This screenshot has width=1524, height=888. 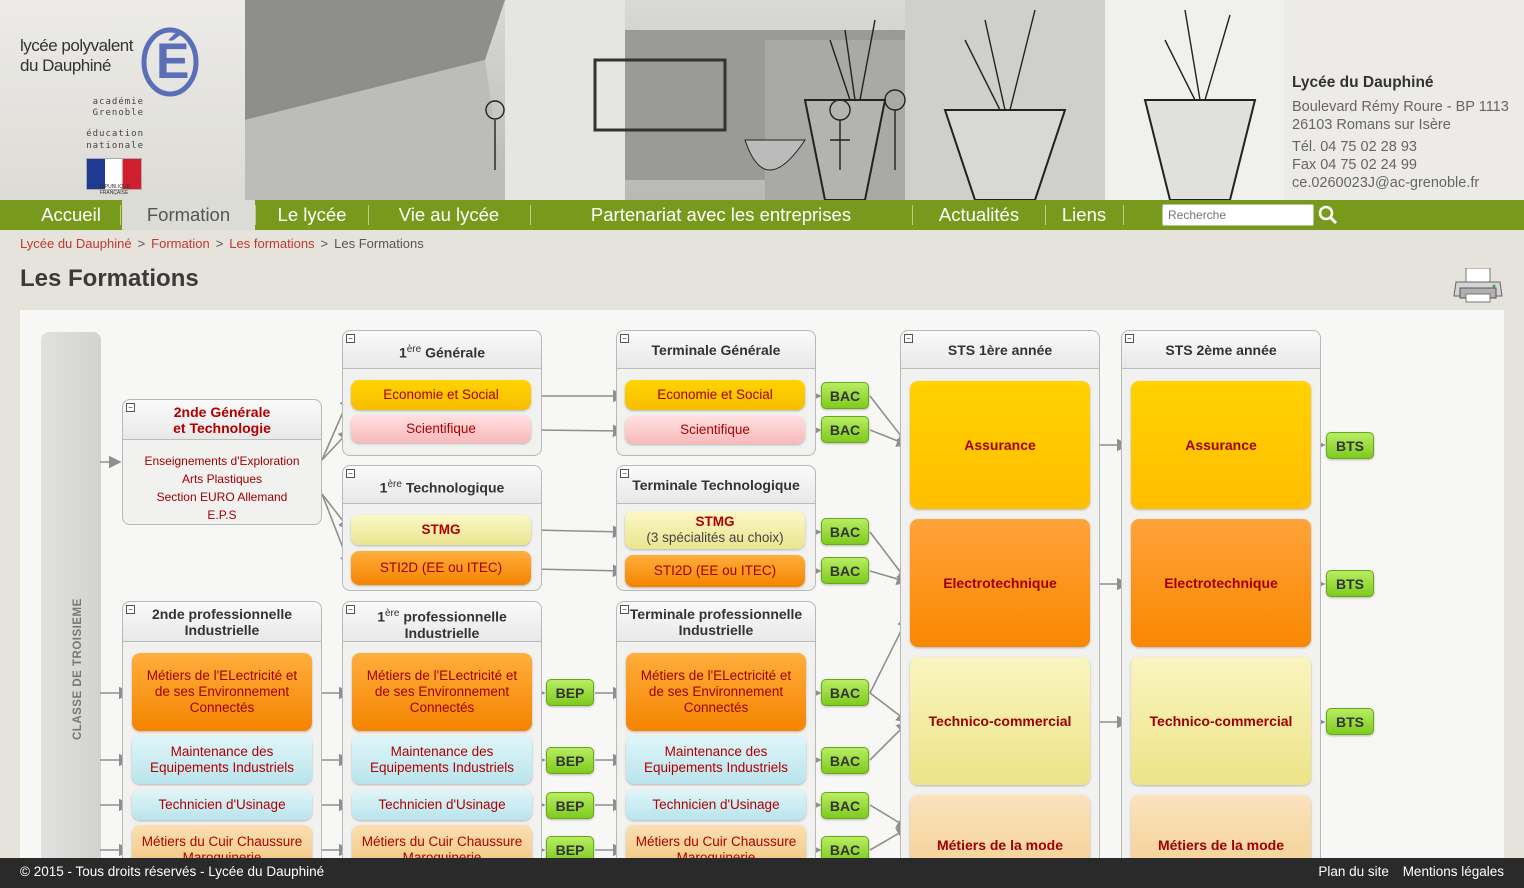 What do you see at coordinates (1400, 107) in the screenshot?
I see `address-street: Boulevard Rémy Roure - BP 1113` at bounding box center [1400, 107].